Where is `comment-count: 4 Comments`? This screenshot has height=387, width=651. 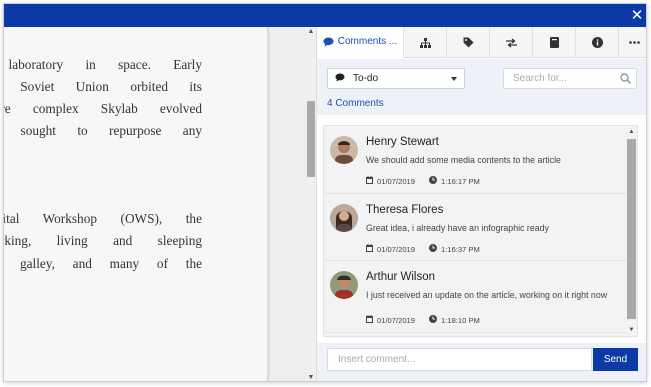 comment-count: 4 Comments is located at coordinates (355, 103).